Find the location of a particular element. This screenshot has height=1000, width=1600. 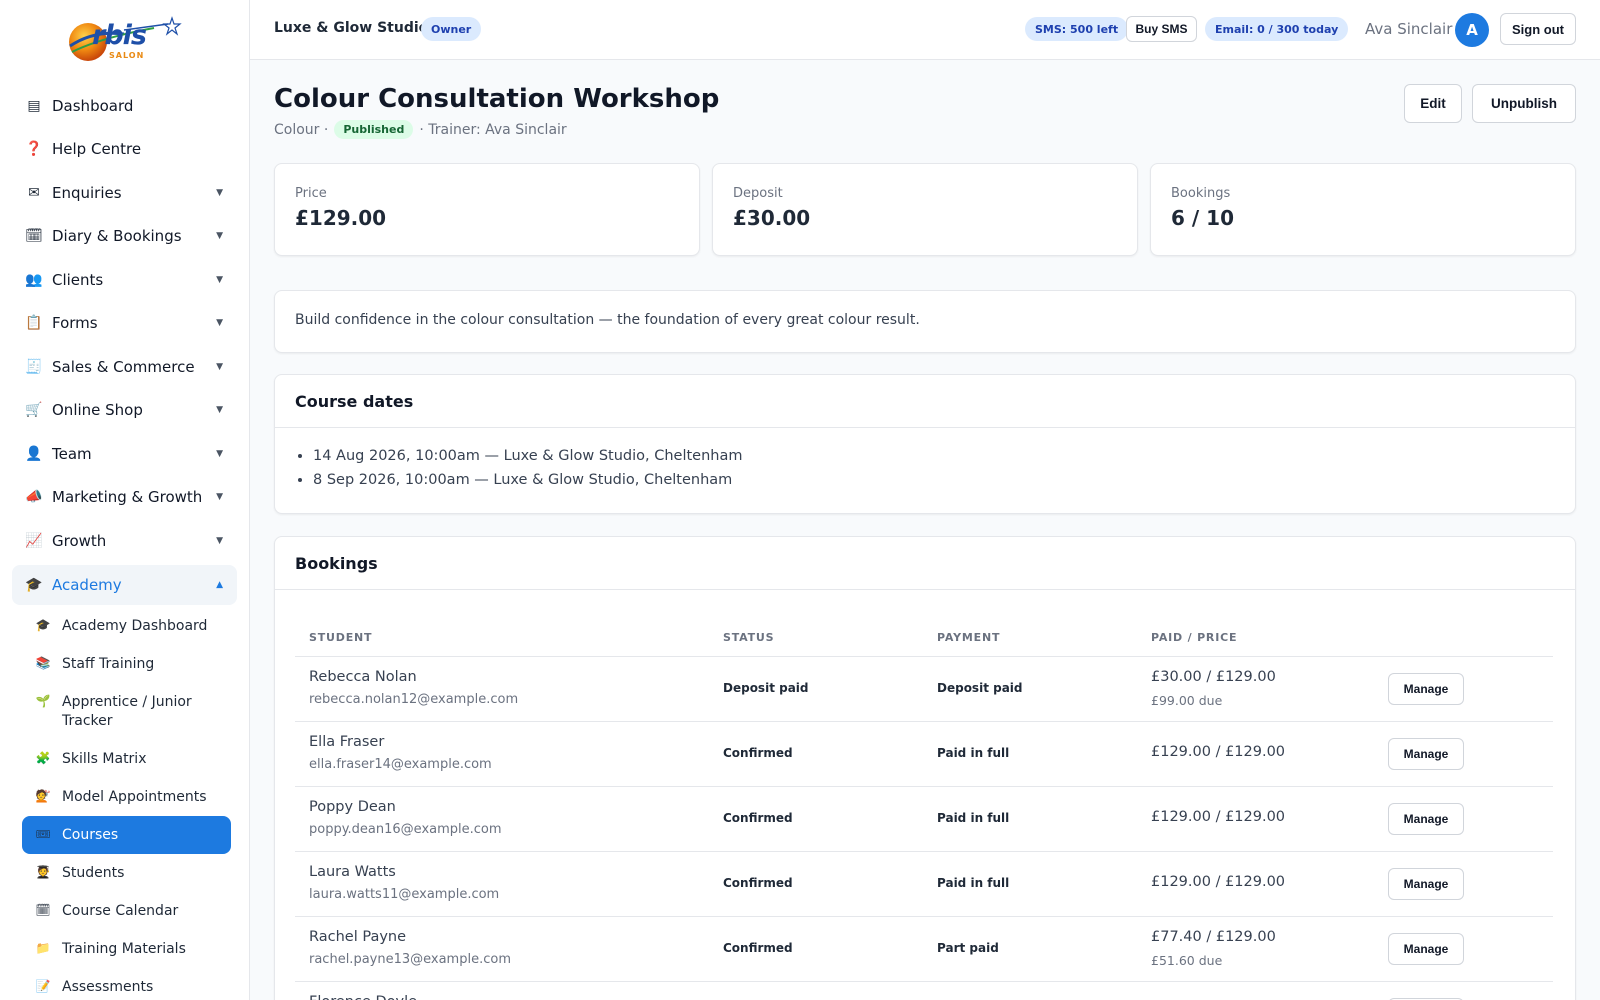

calendar-icon: 🗓 is located at coordinates (43, 909).